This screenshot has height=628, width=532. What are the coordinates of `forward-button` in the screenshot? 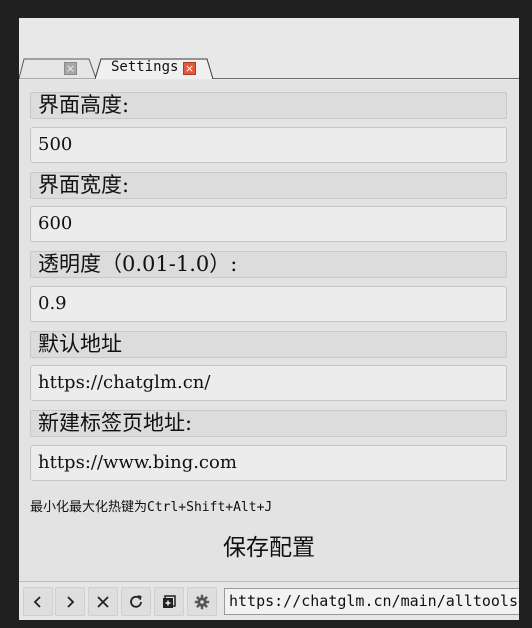 It's located at (70, 601).